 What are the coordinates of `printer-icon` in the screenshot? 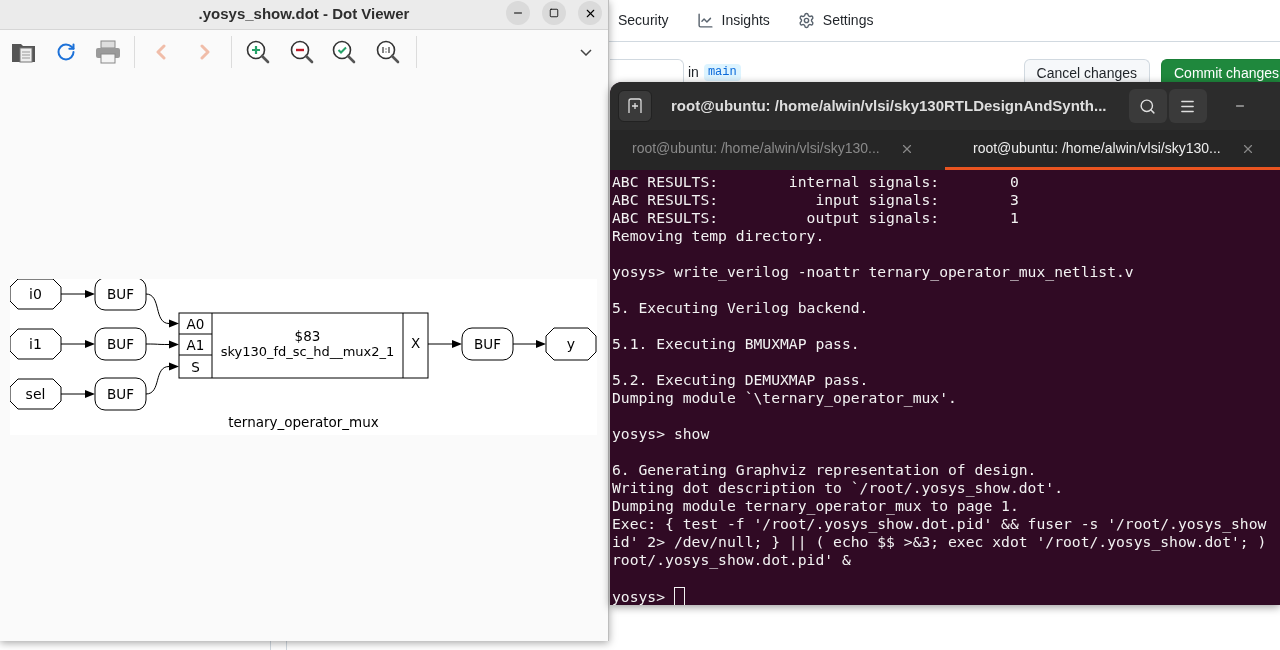 It's located at (108, 52).